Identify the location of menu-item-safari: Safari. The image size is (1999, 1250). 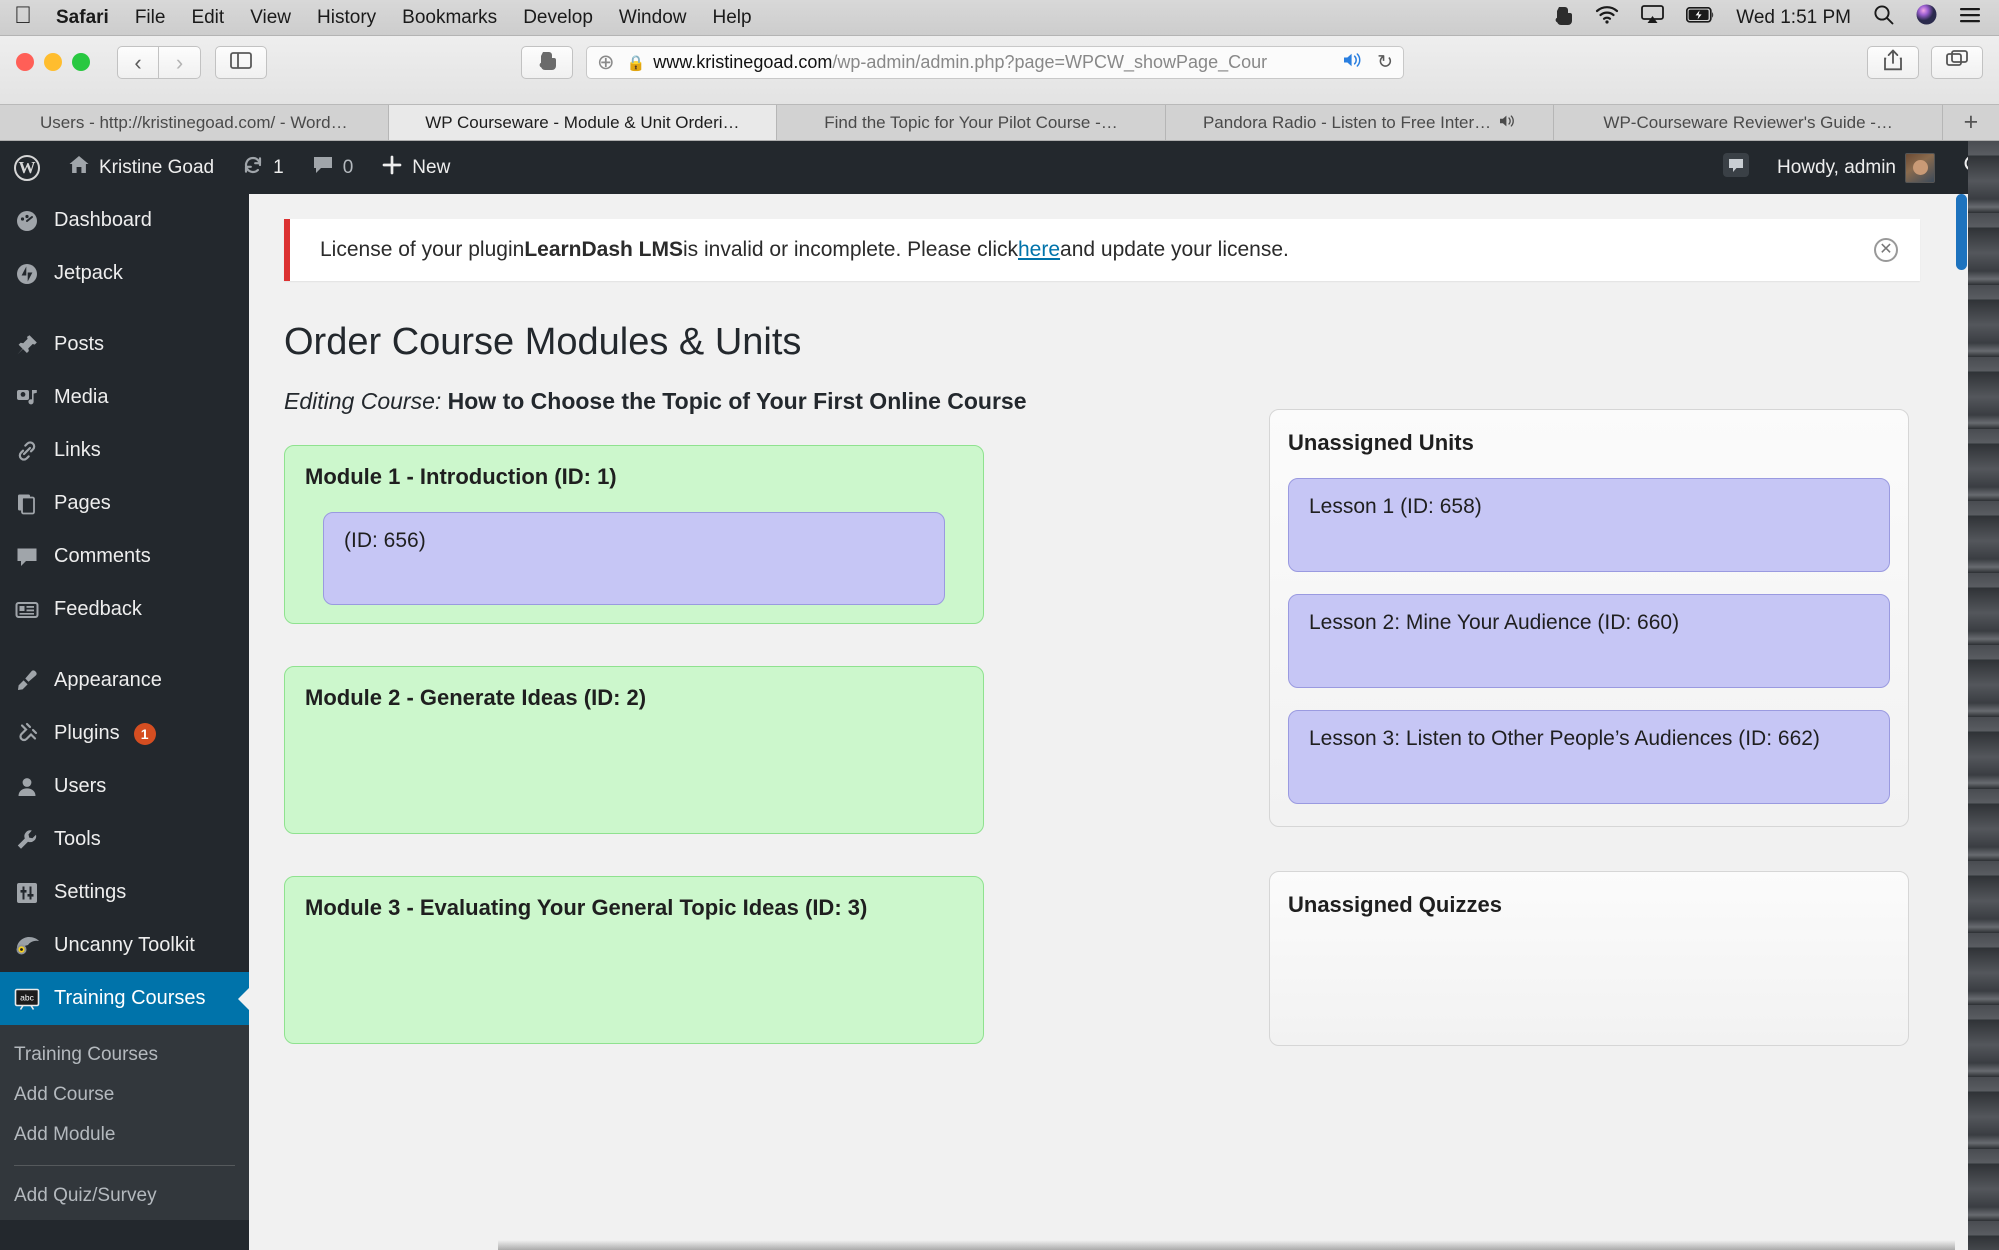
(82, 18).